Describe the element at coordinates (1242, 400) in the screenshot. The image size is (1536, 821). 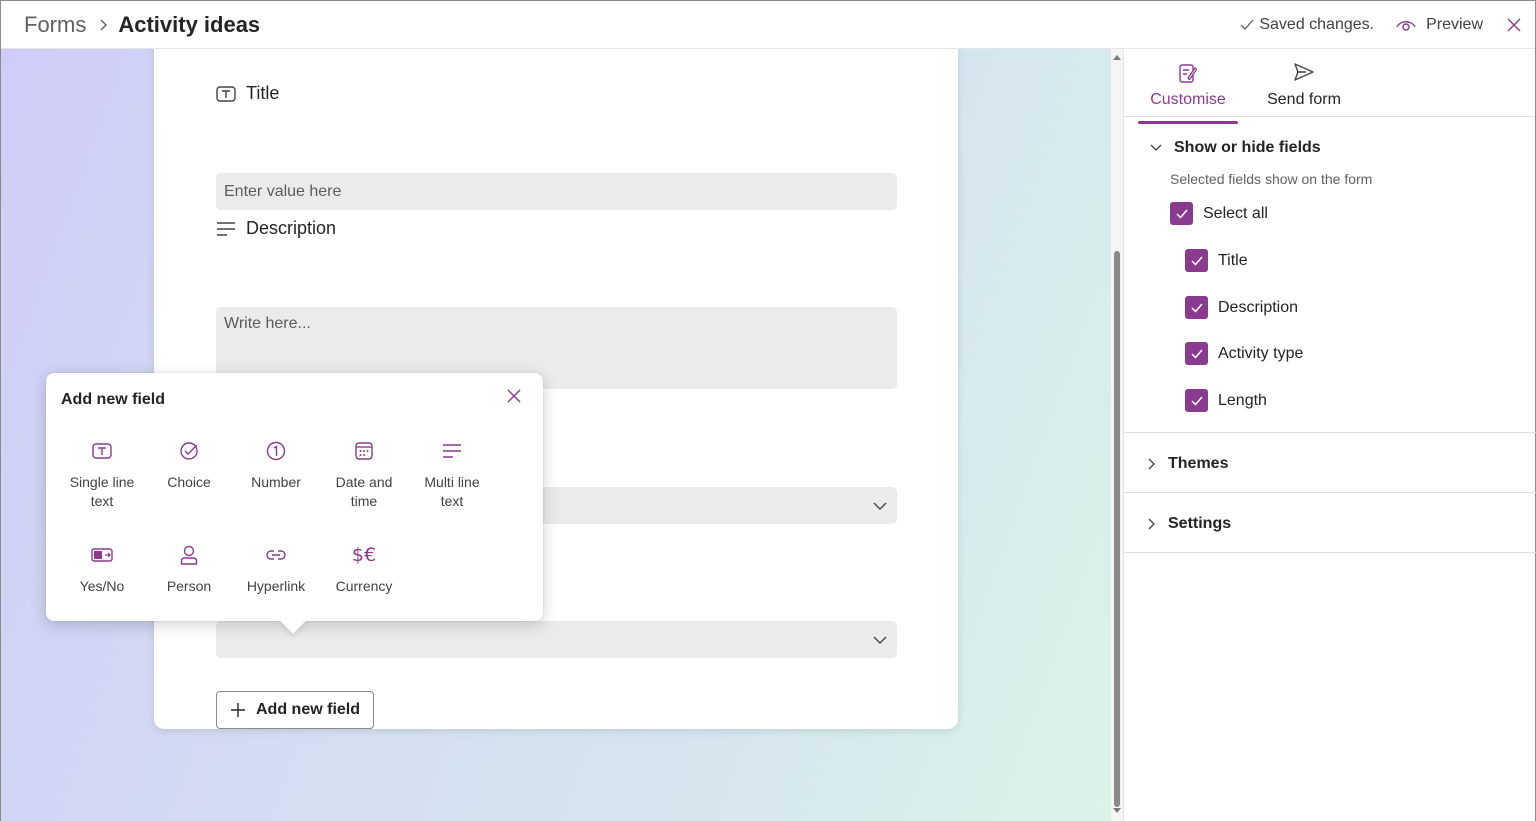
I see `checkbox-label: Length` at that location.